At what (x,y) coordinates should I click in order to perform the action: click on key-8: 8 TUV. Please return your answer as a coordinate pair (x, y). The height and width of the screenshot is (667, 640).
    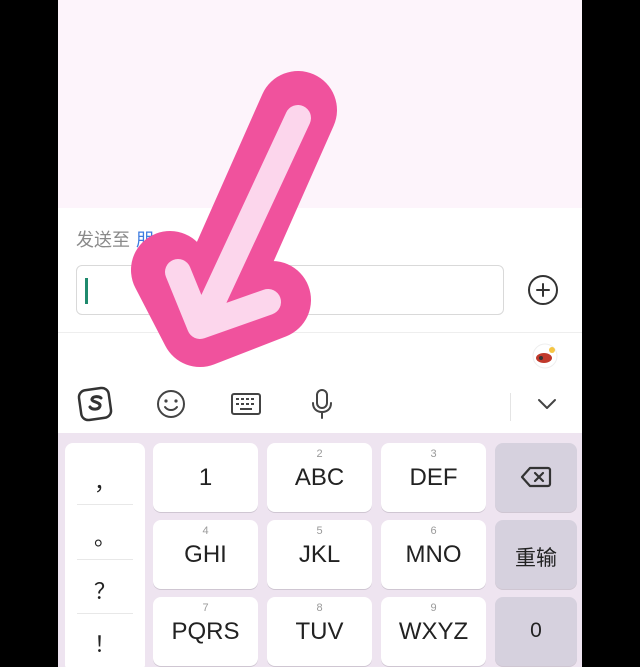
    Looking at the image, I should click on (319, 631).